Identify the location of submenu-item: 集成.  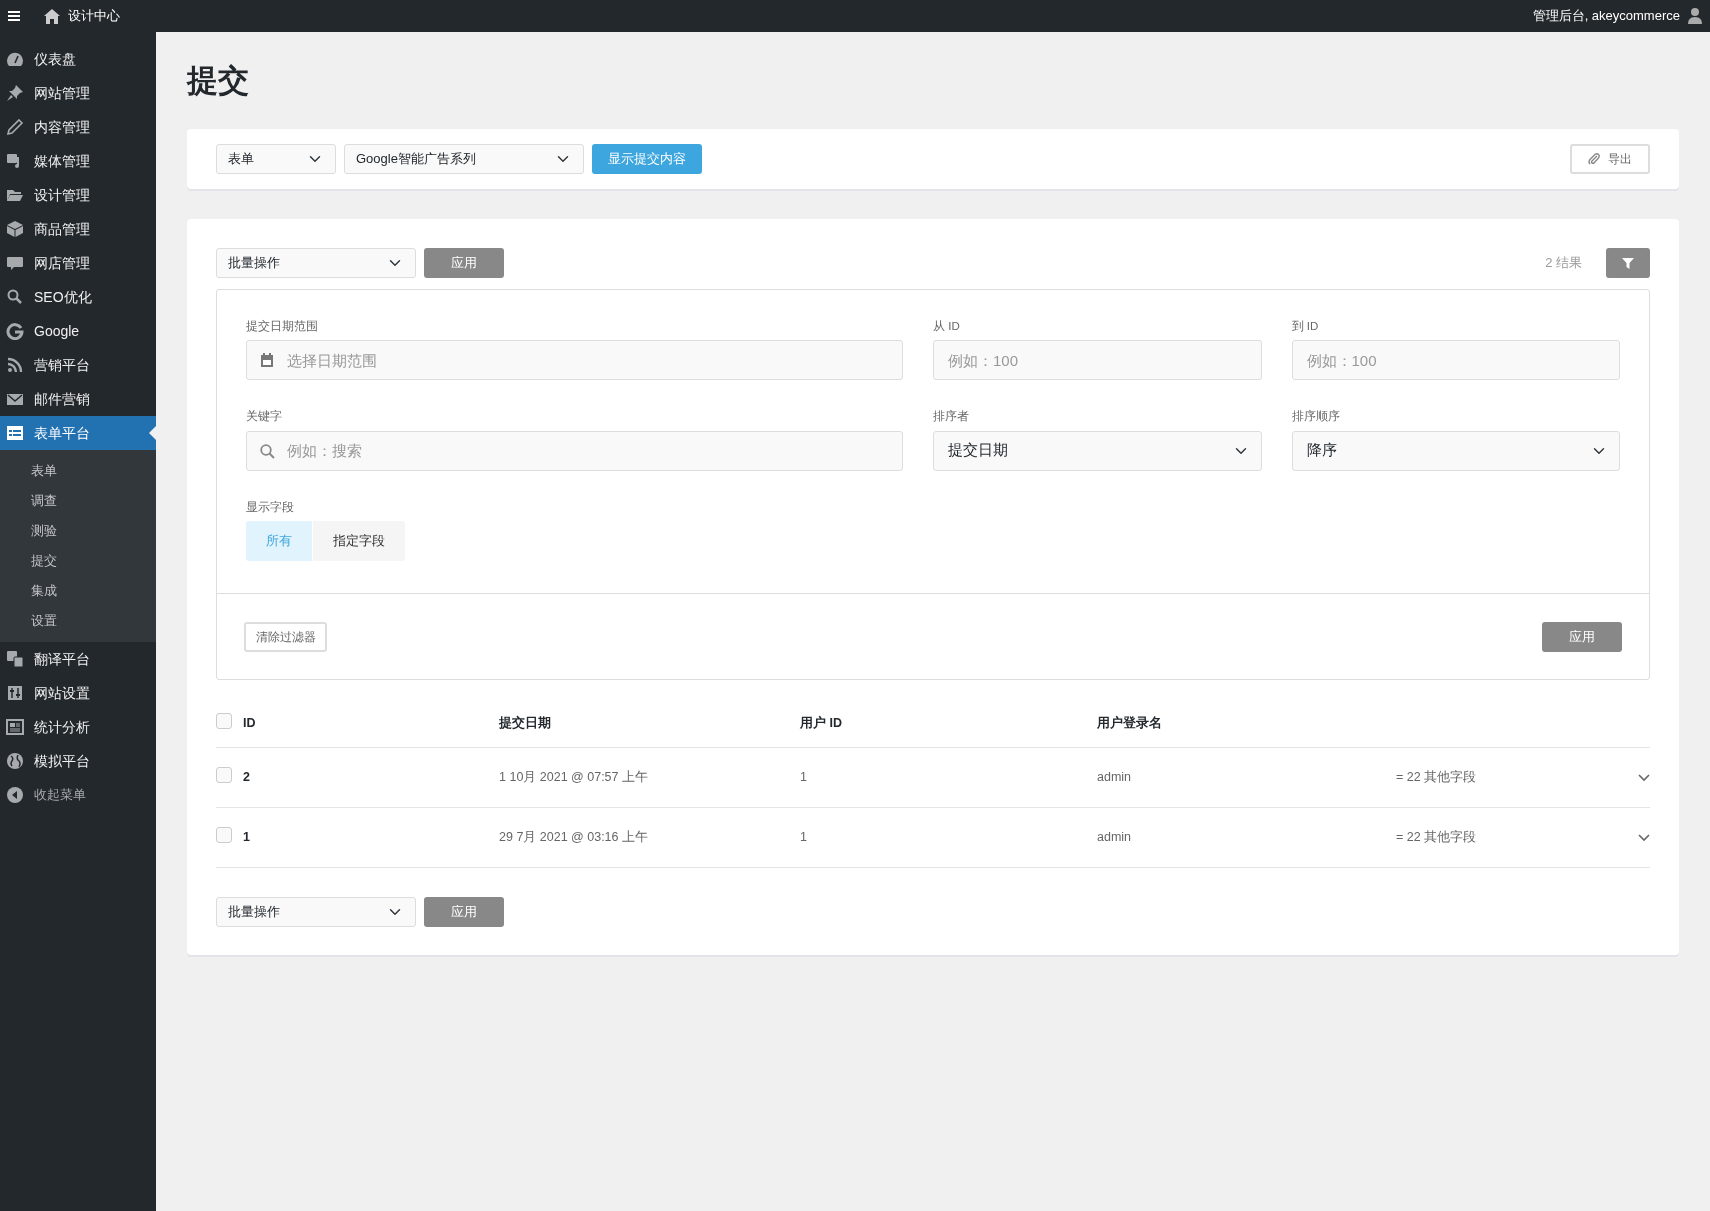
(78, 591).